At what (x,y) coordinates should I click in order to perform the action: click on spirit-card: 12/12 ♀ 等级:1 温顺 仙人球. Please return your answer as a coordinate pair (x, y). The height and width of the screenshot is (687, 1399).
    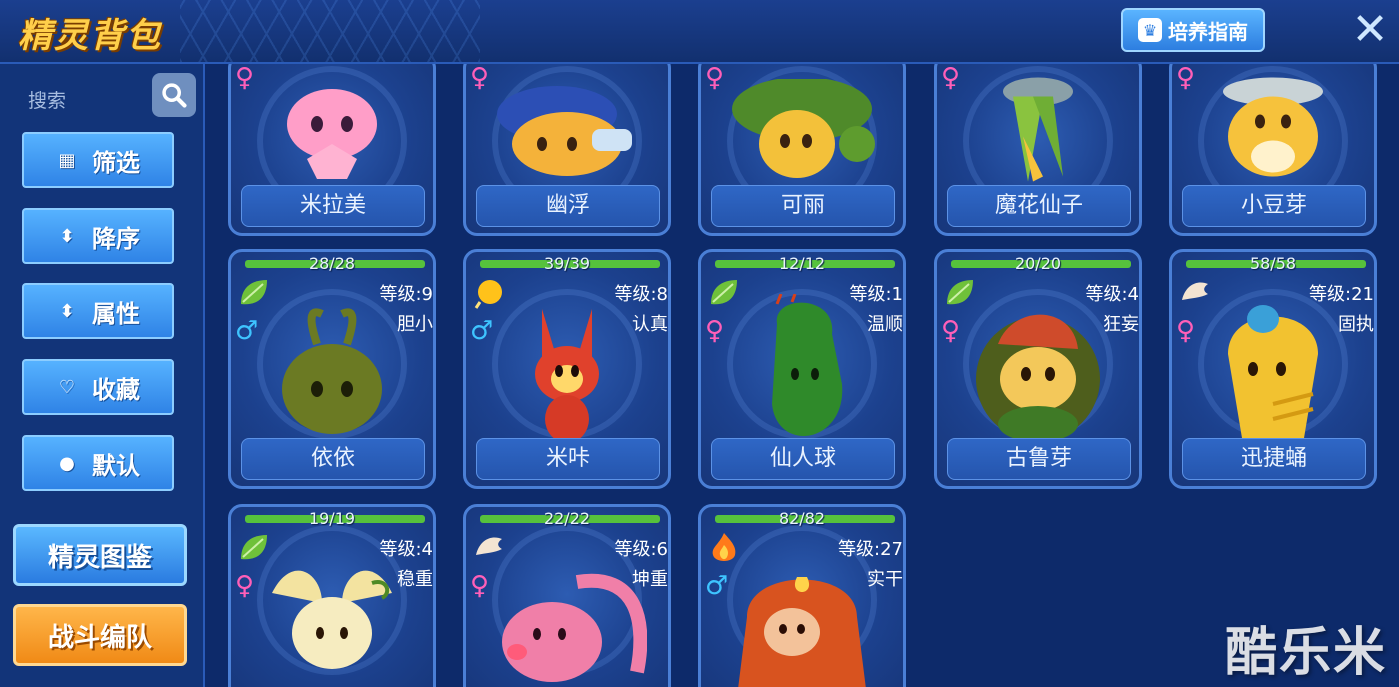
    Looking at the image, I should click on (802, 369).